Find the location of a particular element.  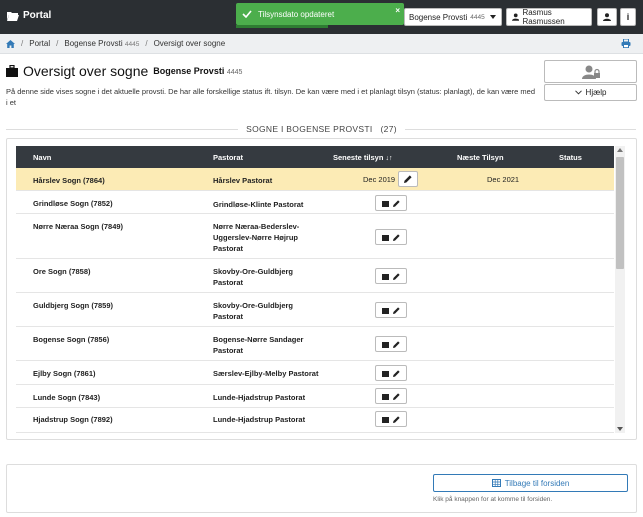

print-icon is located at coordinates (626, 43).